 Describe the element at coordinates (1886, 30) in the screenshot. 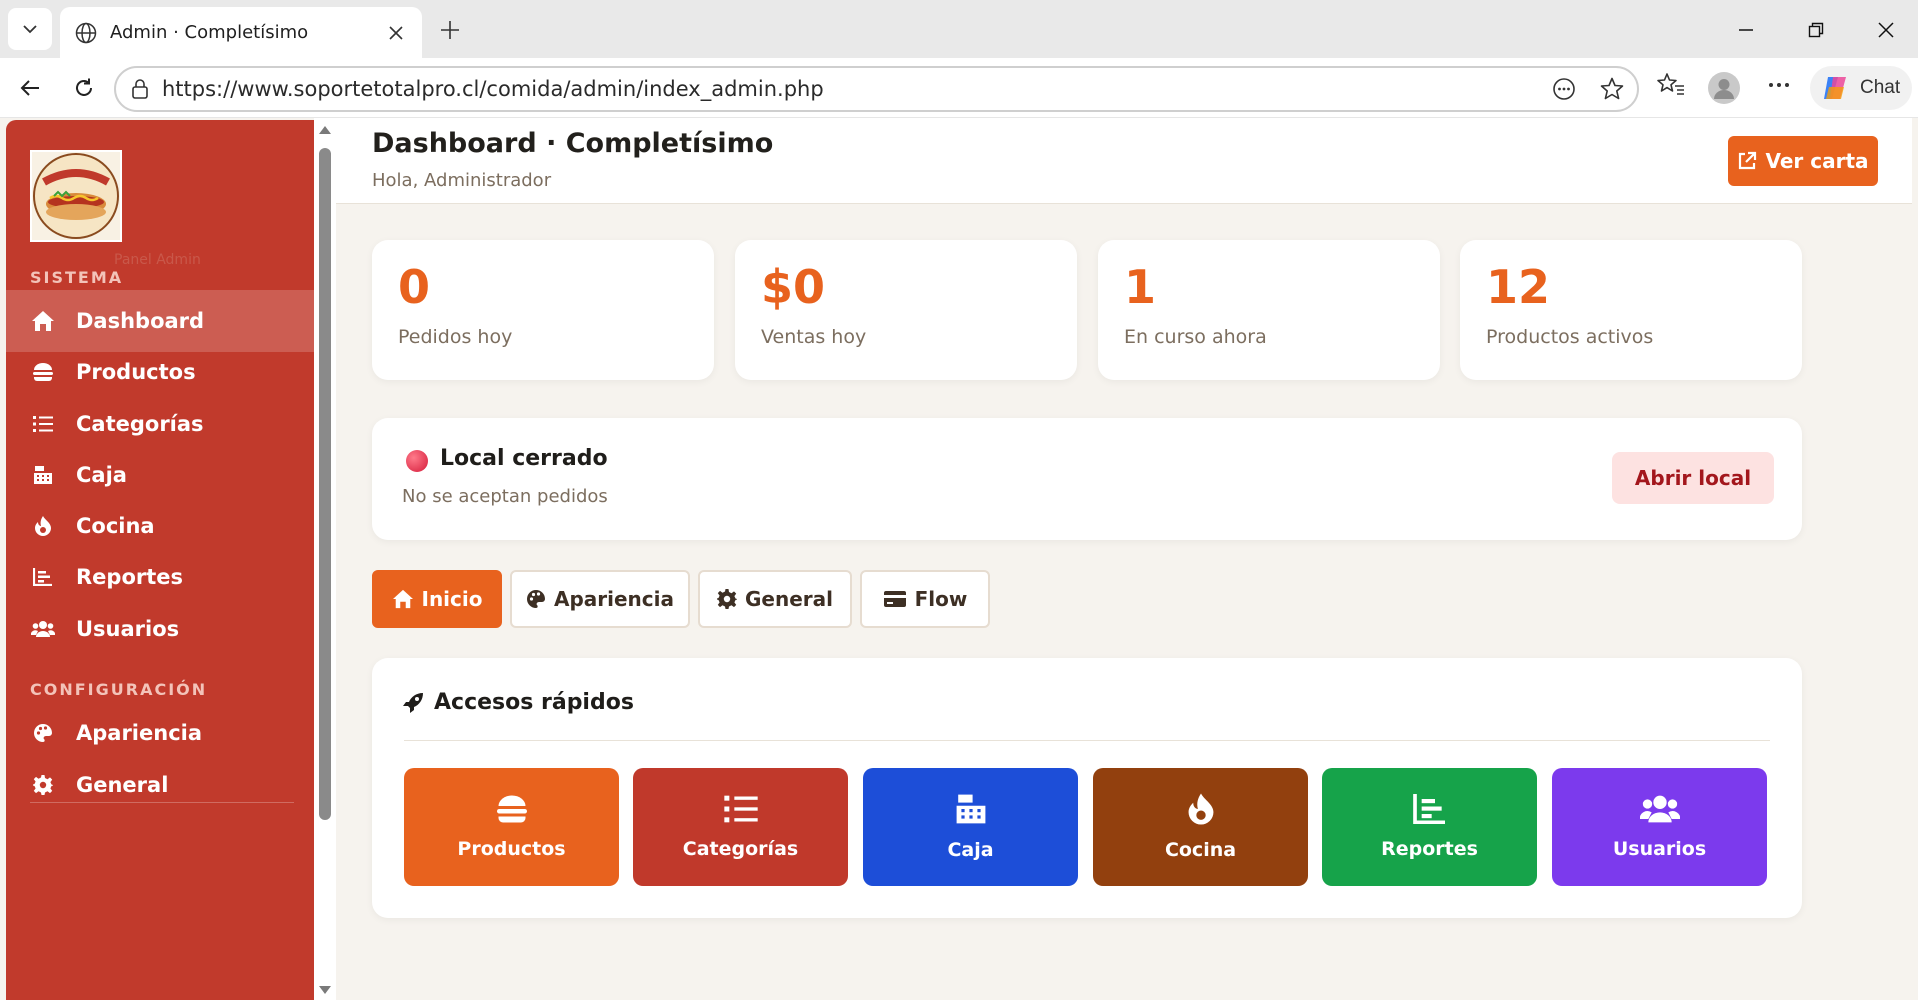

I see `close-window-icon` at that location.